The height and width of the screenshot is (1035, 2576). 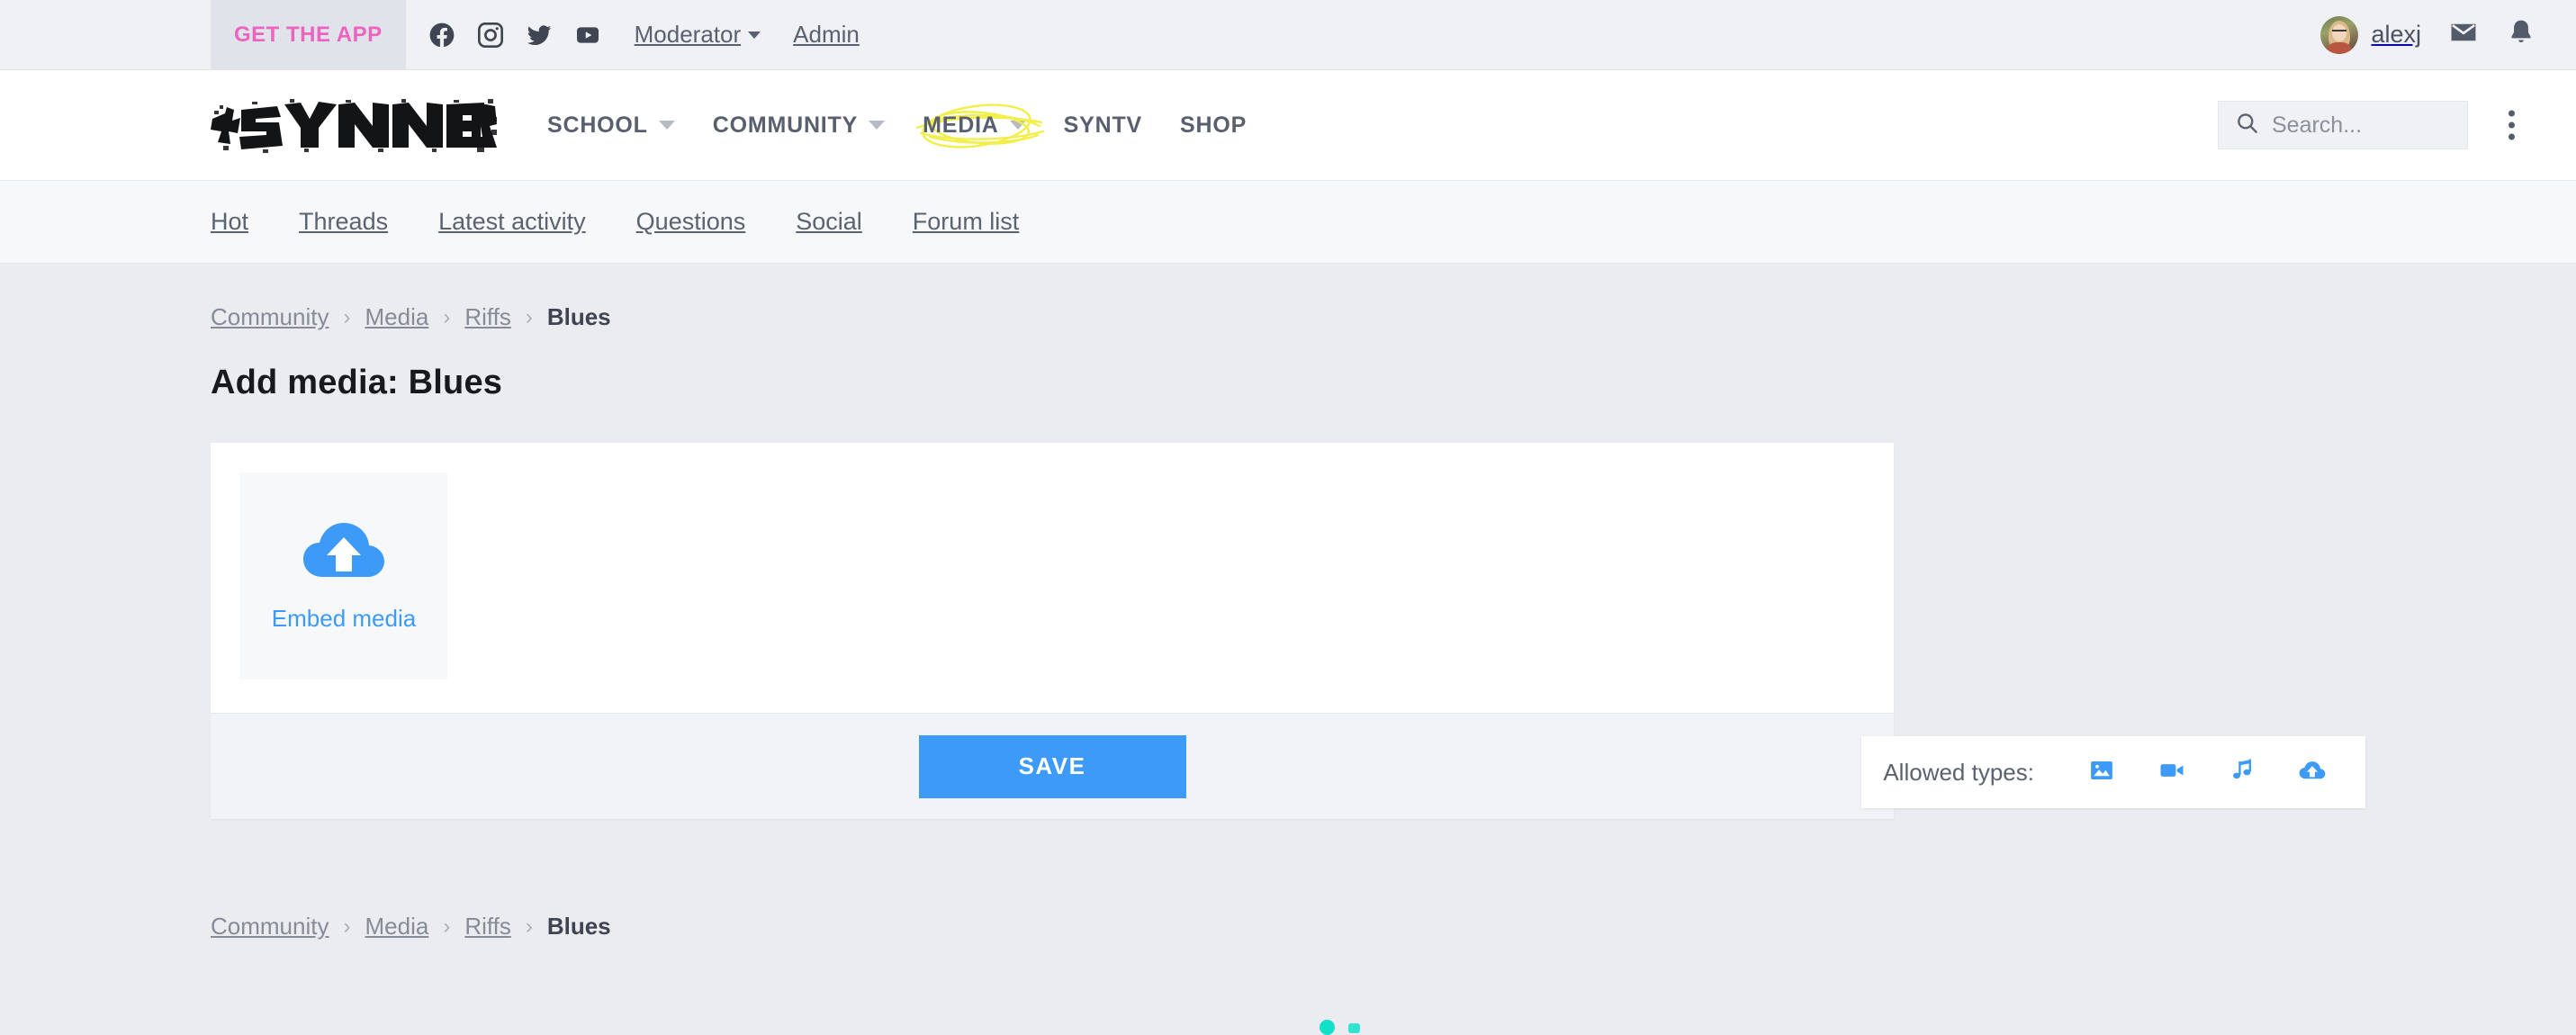 I want to click on social-icon-group, so click(x=515, y=35).